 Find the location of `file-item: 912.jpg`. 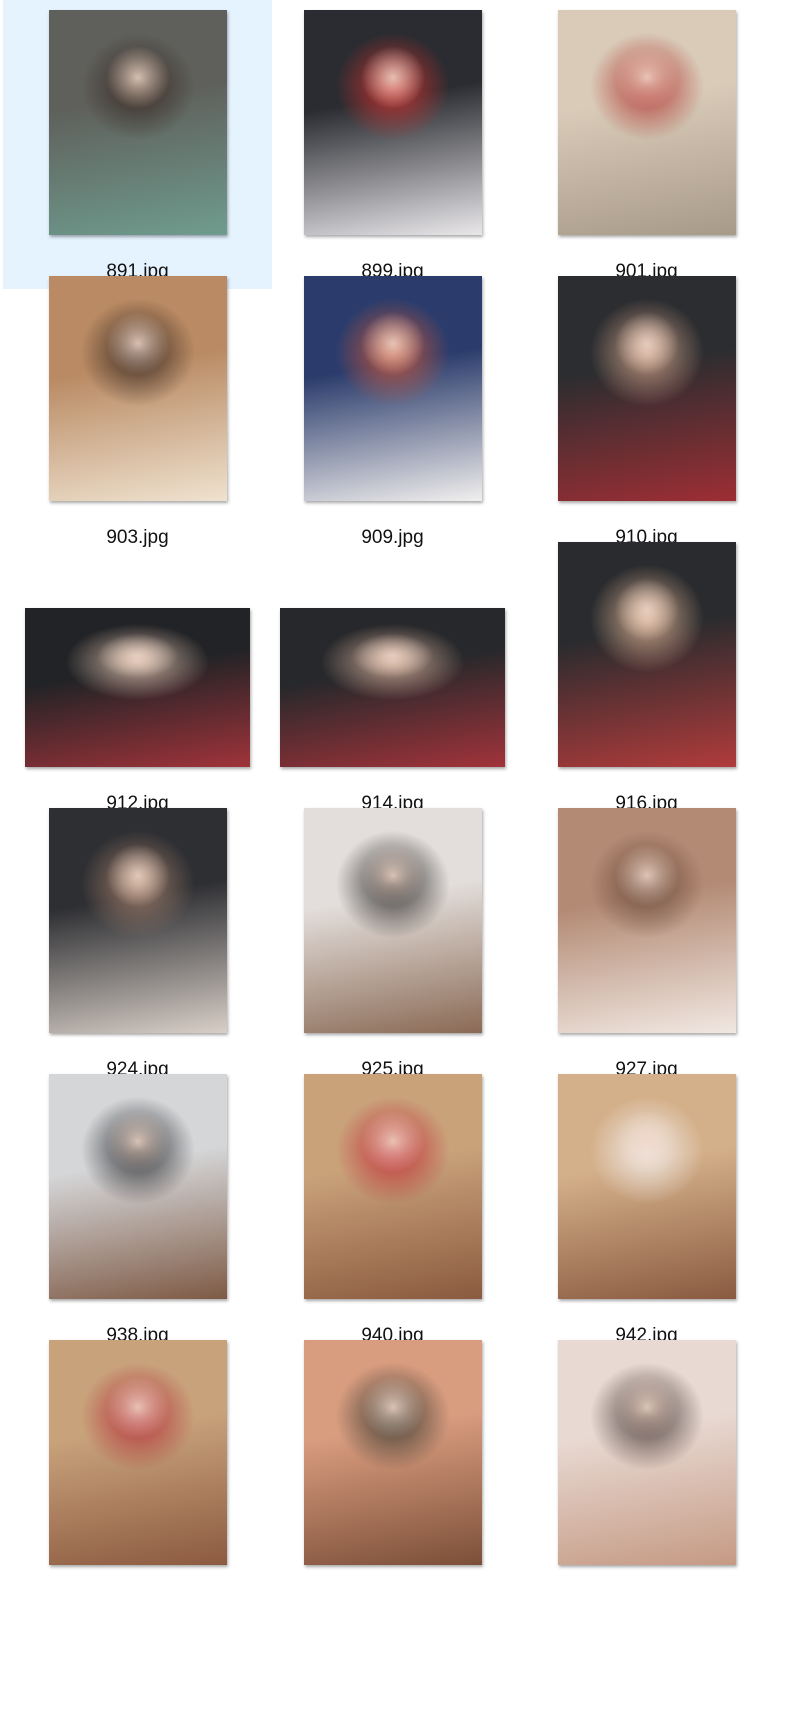

file-item: 912.jpg is located at coordinates (137, 676).